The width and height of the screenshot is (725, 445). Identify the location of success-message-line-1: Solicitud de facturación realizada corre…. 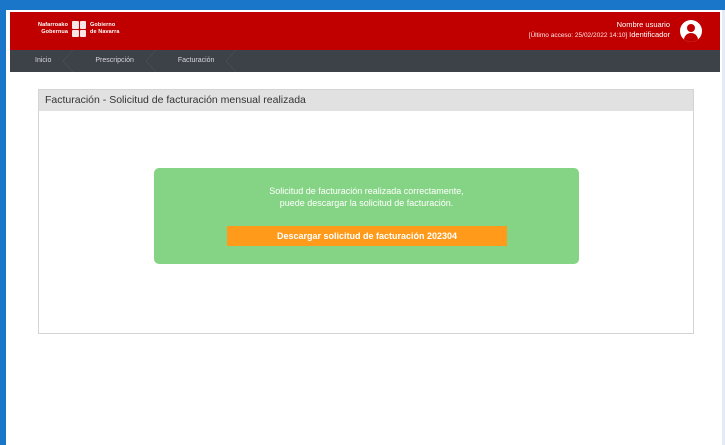
(366, 191).